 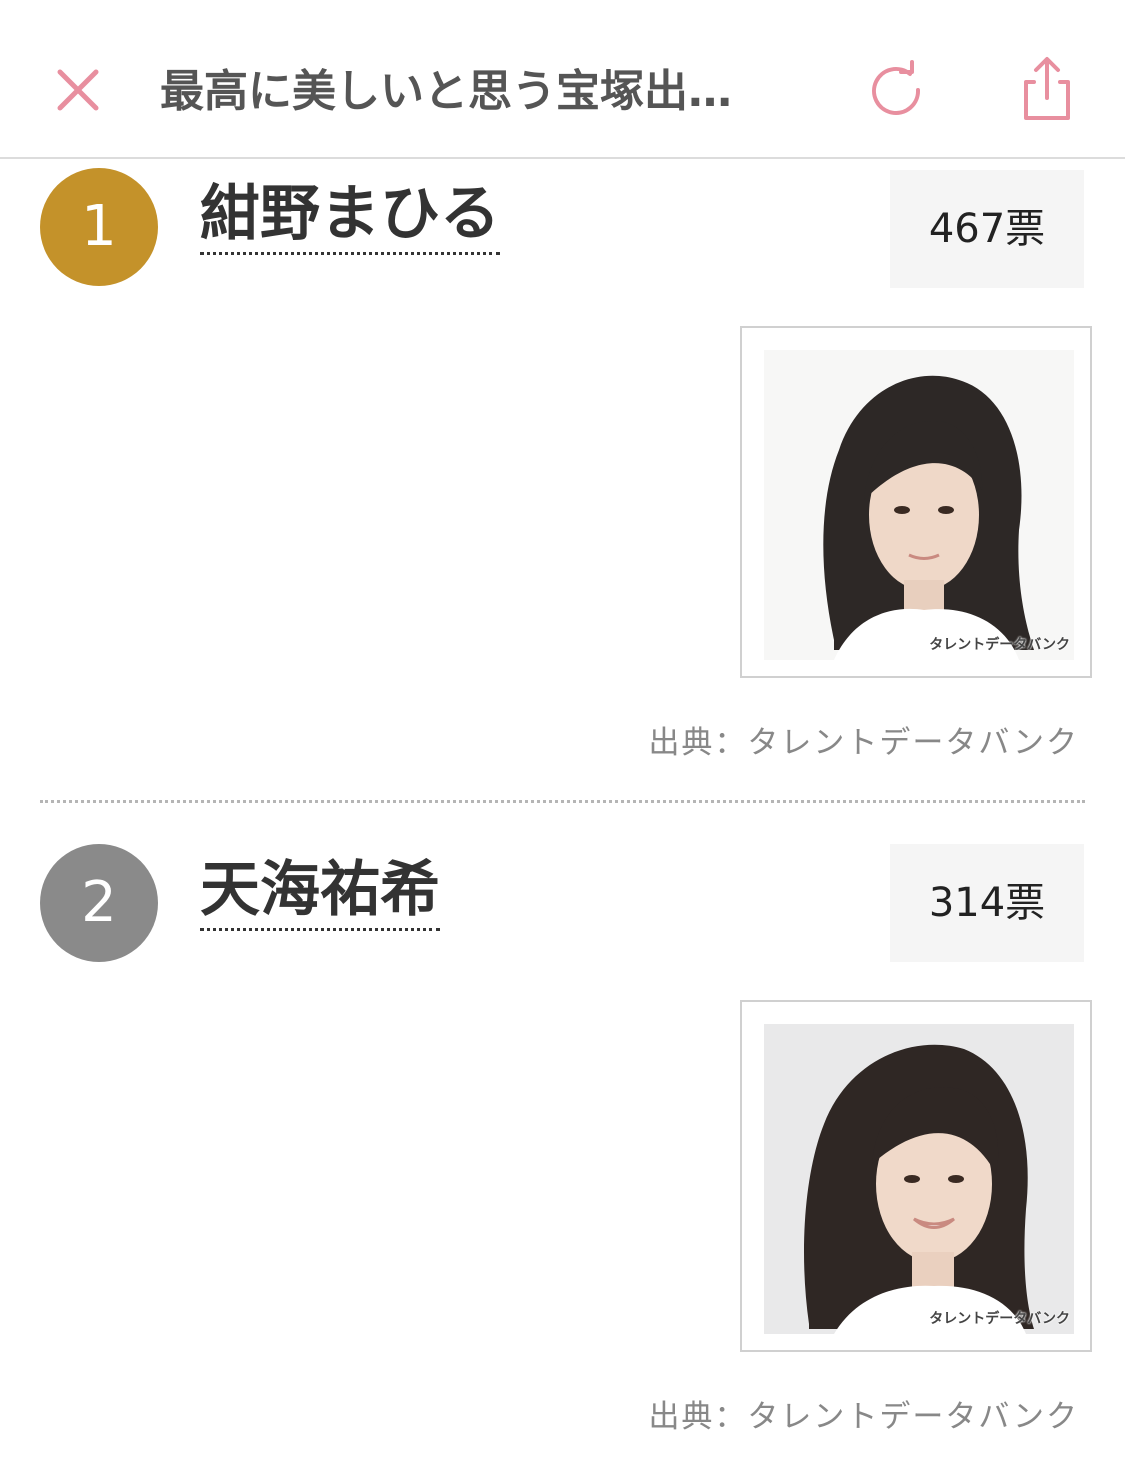 What do you see at coordinates (562, 801) in the screenshot?
I see `entry-divider` at bounding box center [562, 801].